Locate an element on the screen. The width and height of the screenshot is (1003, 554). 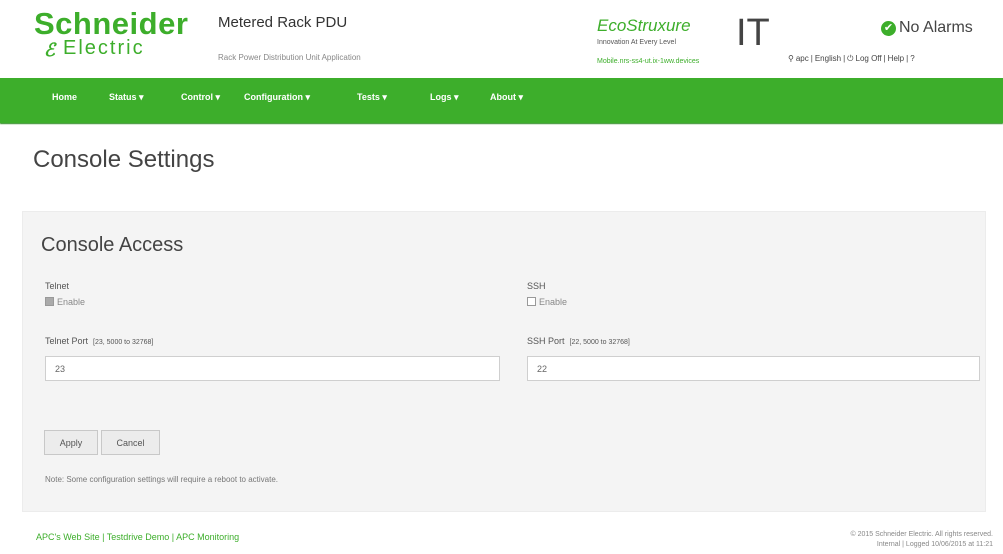
telnet-label: Telnet is located at coordinates (57, 286).